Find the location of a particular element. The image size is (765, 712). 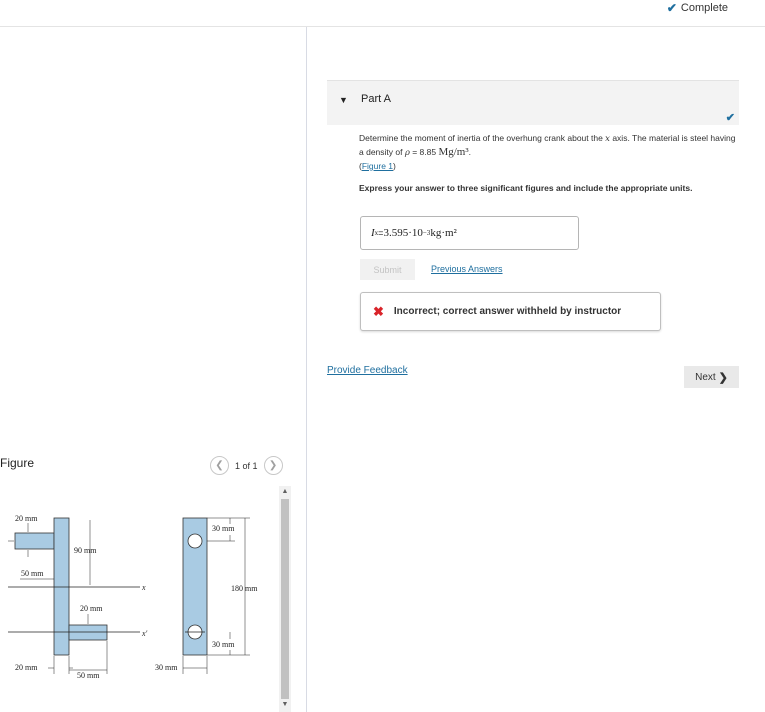

top-bar: ✔ Complete is located at coordinates (382, 13).